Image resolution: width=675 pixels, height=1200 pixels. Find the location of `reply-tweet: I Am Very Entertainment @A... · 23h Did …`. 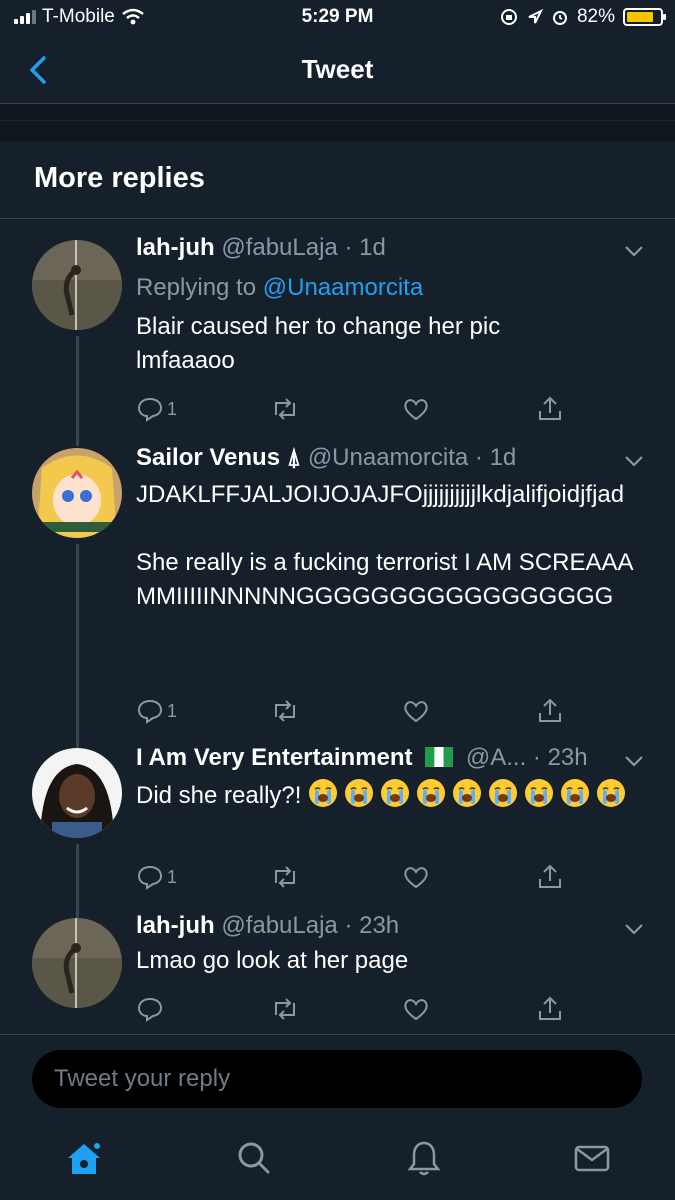

reply-tweet: I Am Very Entertainment @A... · 23h Did … is located at coordinates (337, 822).